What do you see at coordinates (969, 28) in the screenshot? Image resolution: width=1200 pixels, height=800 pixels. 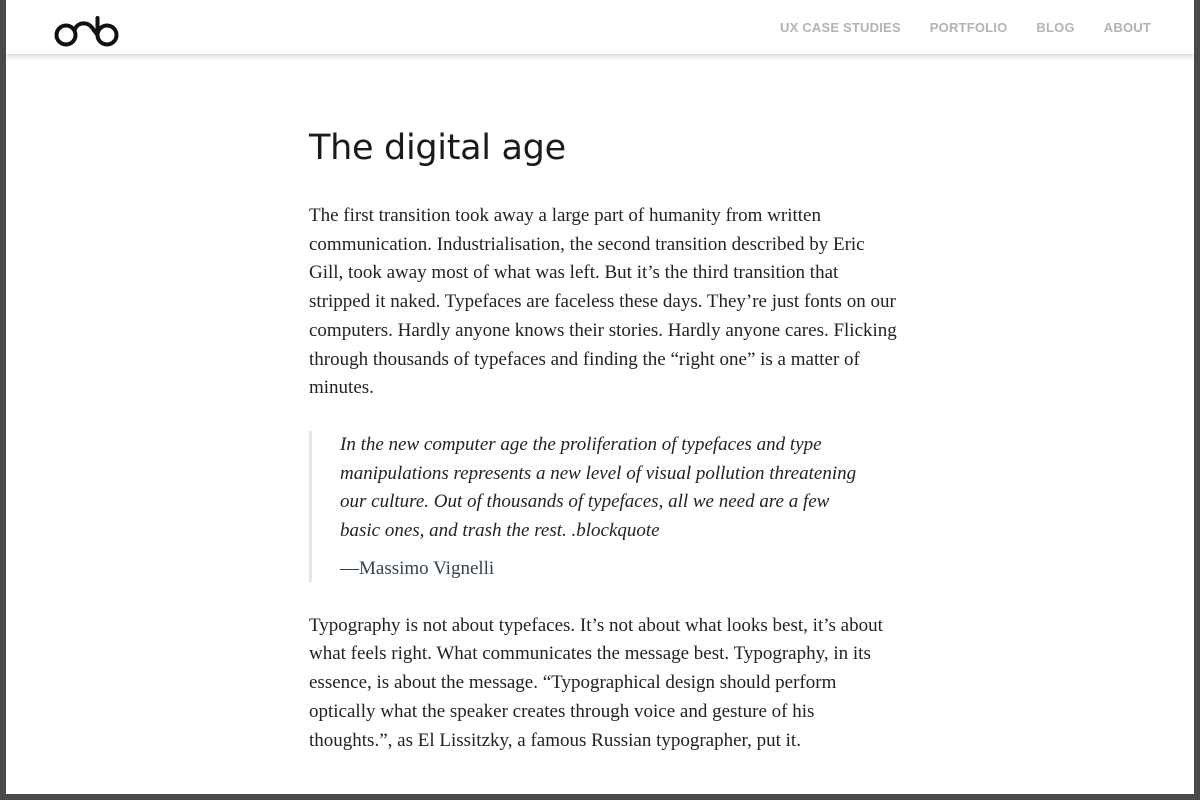 I see `nav-portfolio: PORTFOLIO` at bounding box center [969, 28].